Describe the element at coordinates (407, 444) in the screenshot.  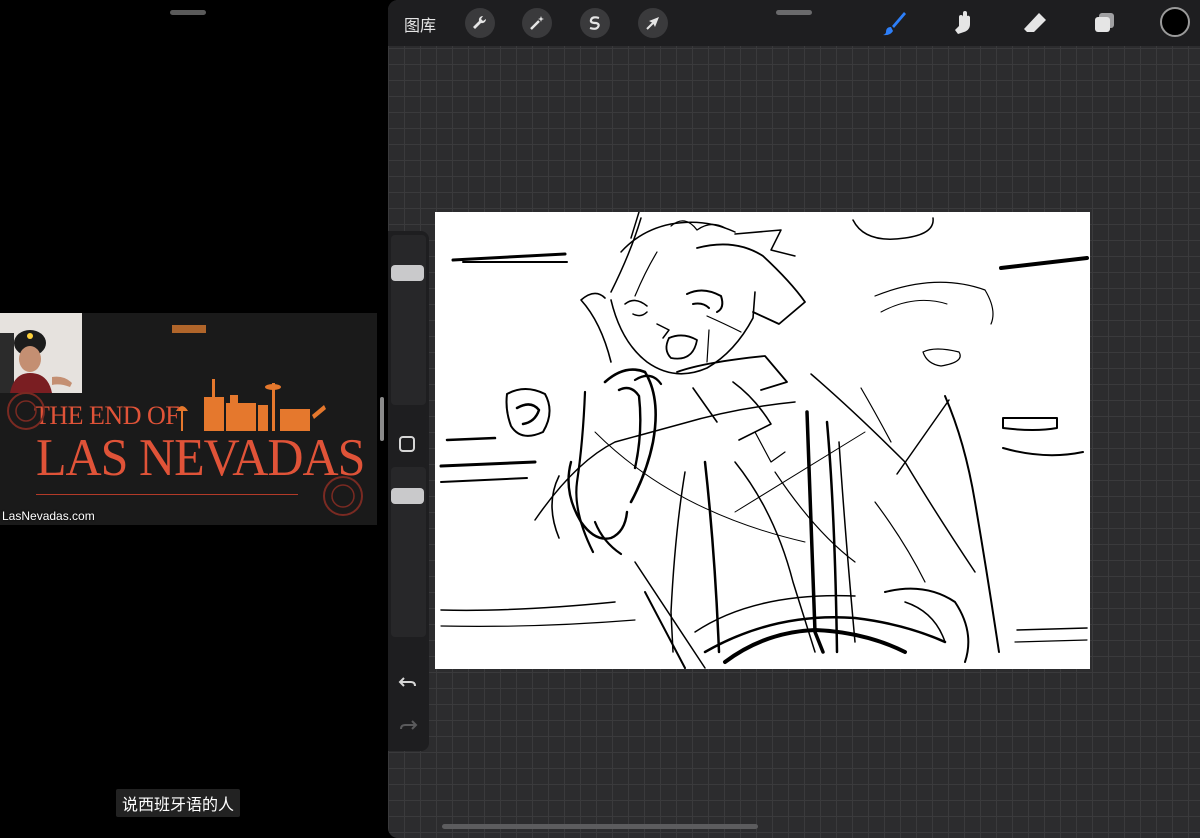
I see `modify-button` at that location.